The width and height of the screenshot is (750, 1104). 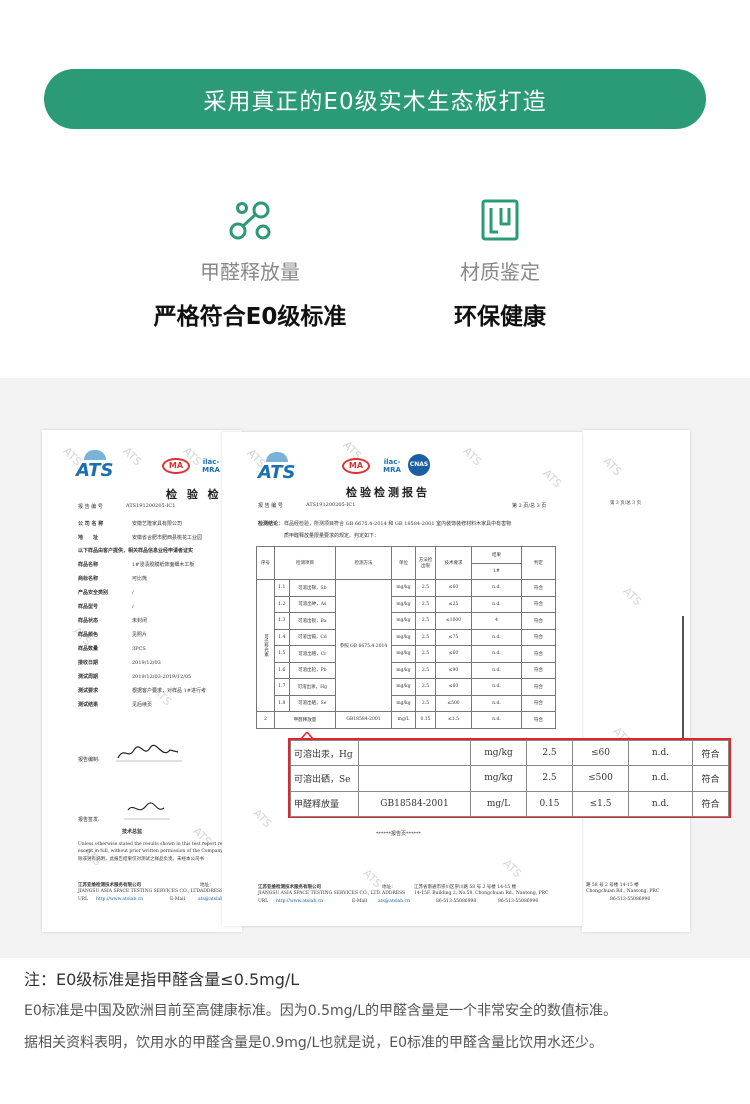 I want to click on header-cell: 技术要求, so click(x=453, y=563).